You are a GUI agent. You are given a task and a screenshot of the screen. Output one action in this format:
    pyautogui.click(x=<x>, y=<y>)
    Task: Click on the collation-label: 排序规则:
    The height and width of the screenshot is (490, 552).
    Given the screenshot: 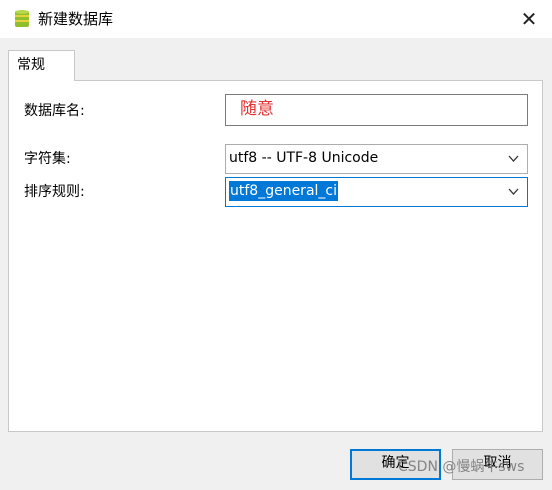 What is the action you would take?
    pyautogui.click(x=54, y=192)
    